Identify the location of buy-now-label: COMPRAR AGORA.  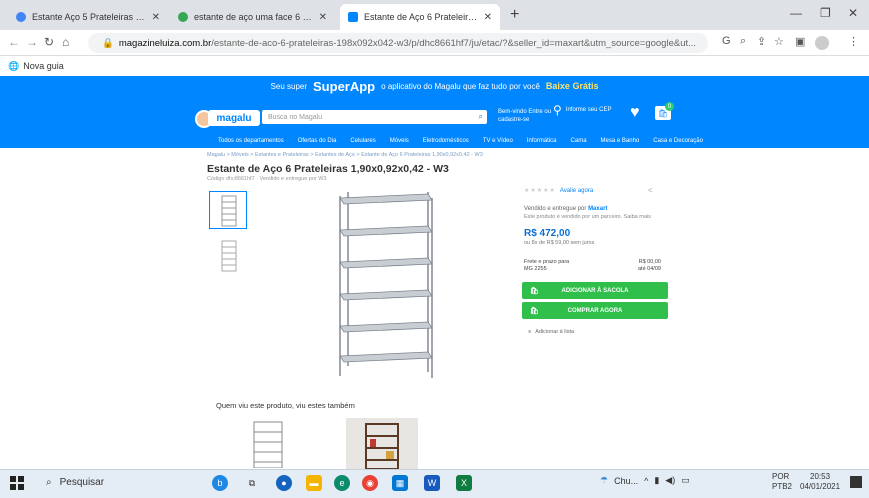
(595, 310).